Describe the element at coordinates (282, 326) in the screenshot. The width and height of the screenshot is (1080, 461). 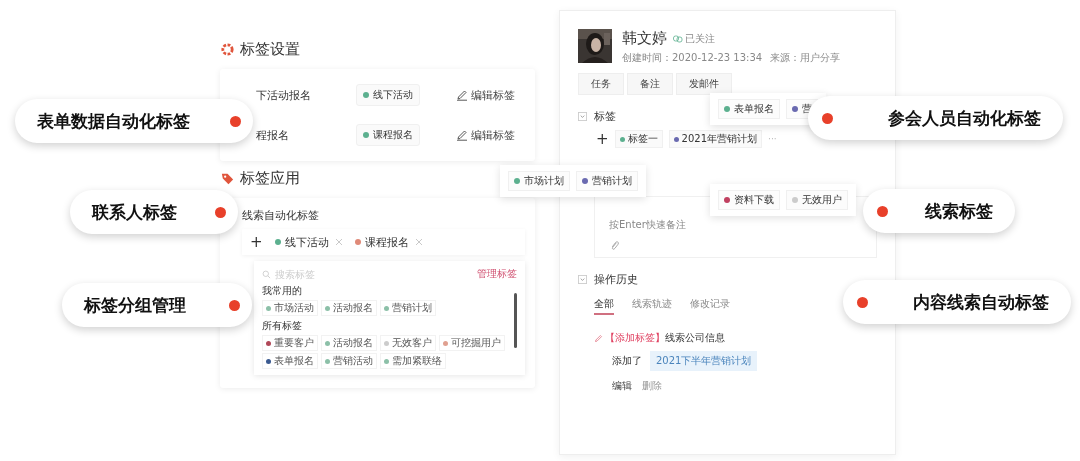
I see `group-title: 所有标签` at that location.